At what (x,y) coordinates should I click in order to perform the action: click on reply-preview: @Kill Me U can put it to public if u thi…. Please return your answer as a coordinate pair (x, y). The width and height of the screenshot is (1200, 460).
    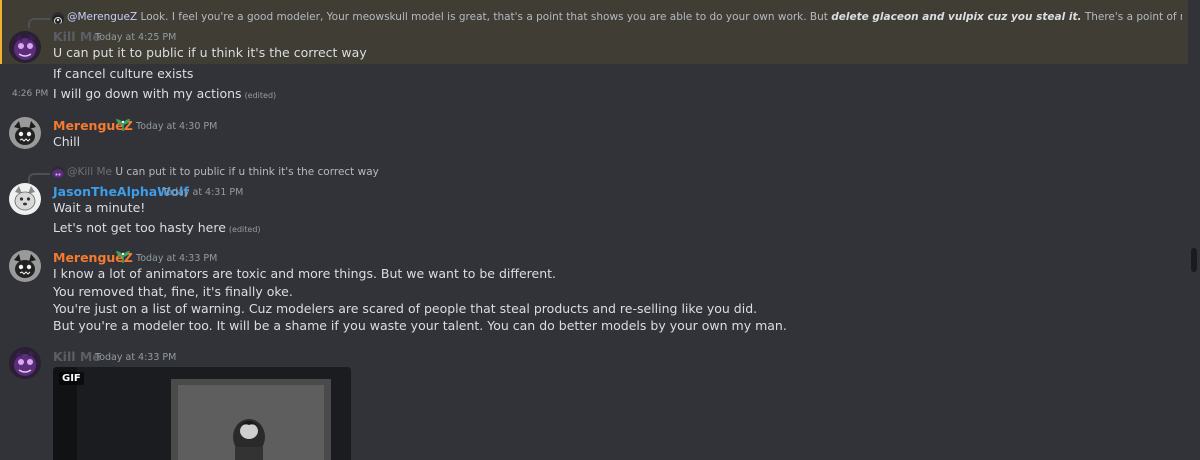
    Looking at the image, I should click on (367, 172).